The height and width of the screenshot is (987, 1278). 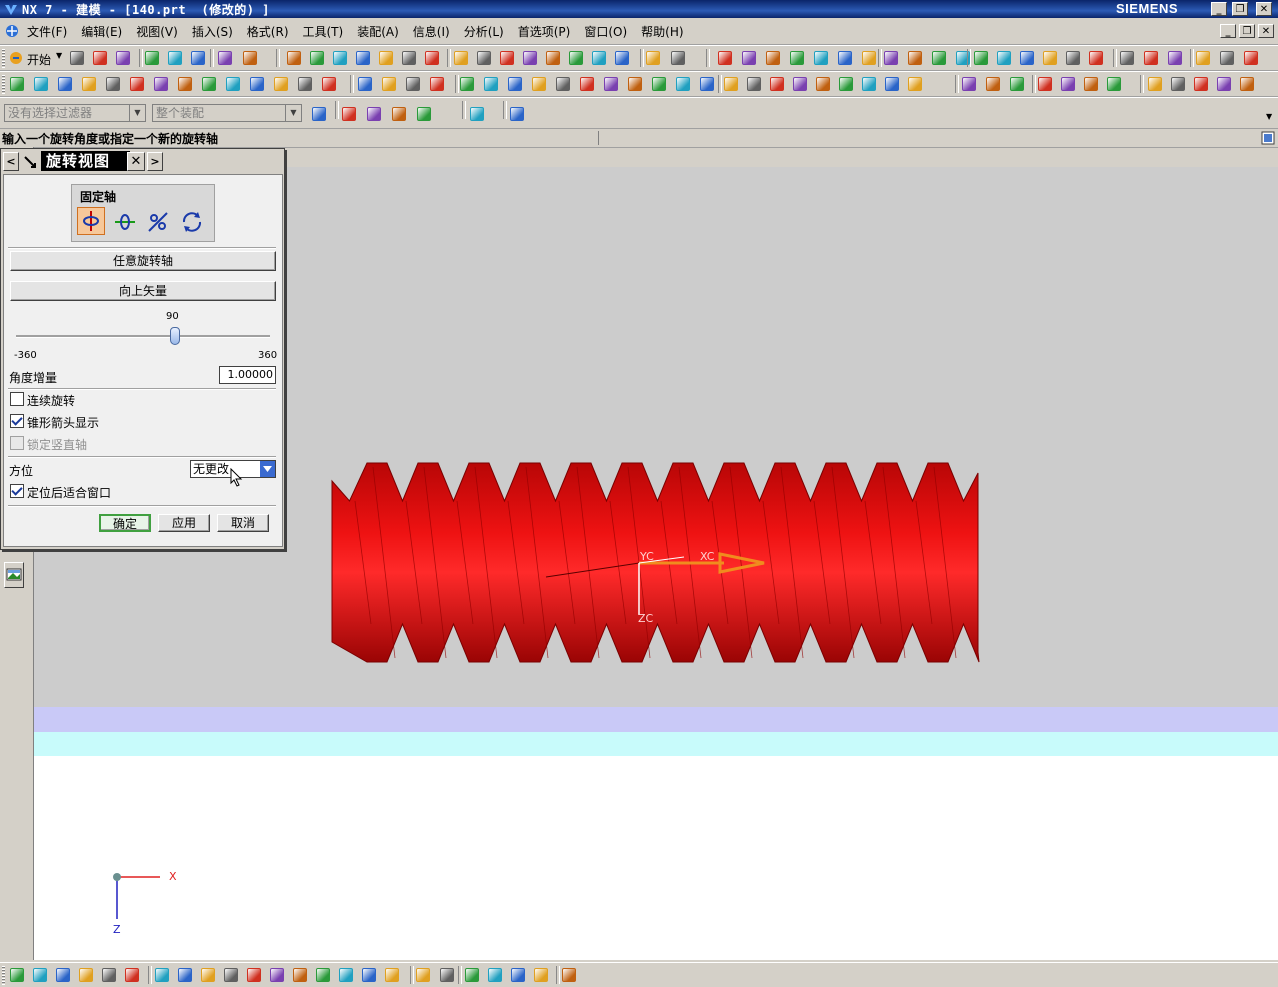 I want to click on ok-button: 确定, so click(x=125, y=523).